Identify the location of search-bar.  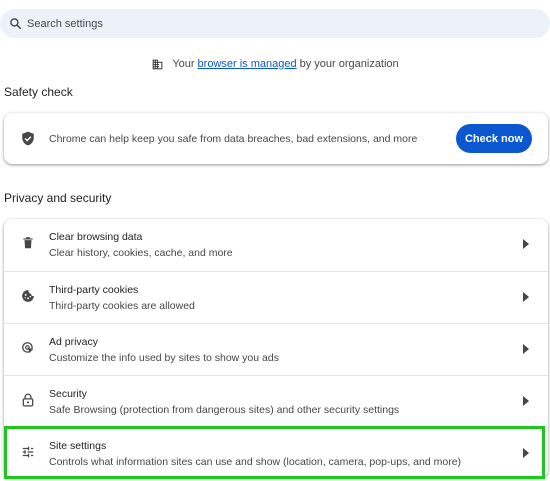
(275, 23).